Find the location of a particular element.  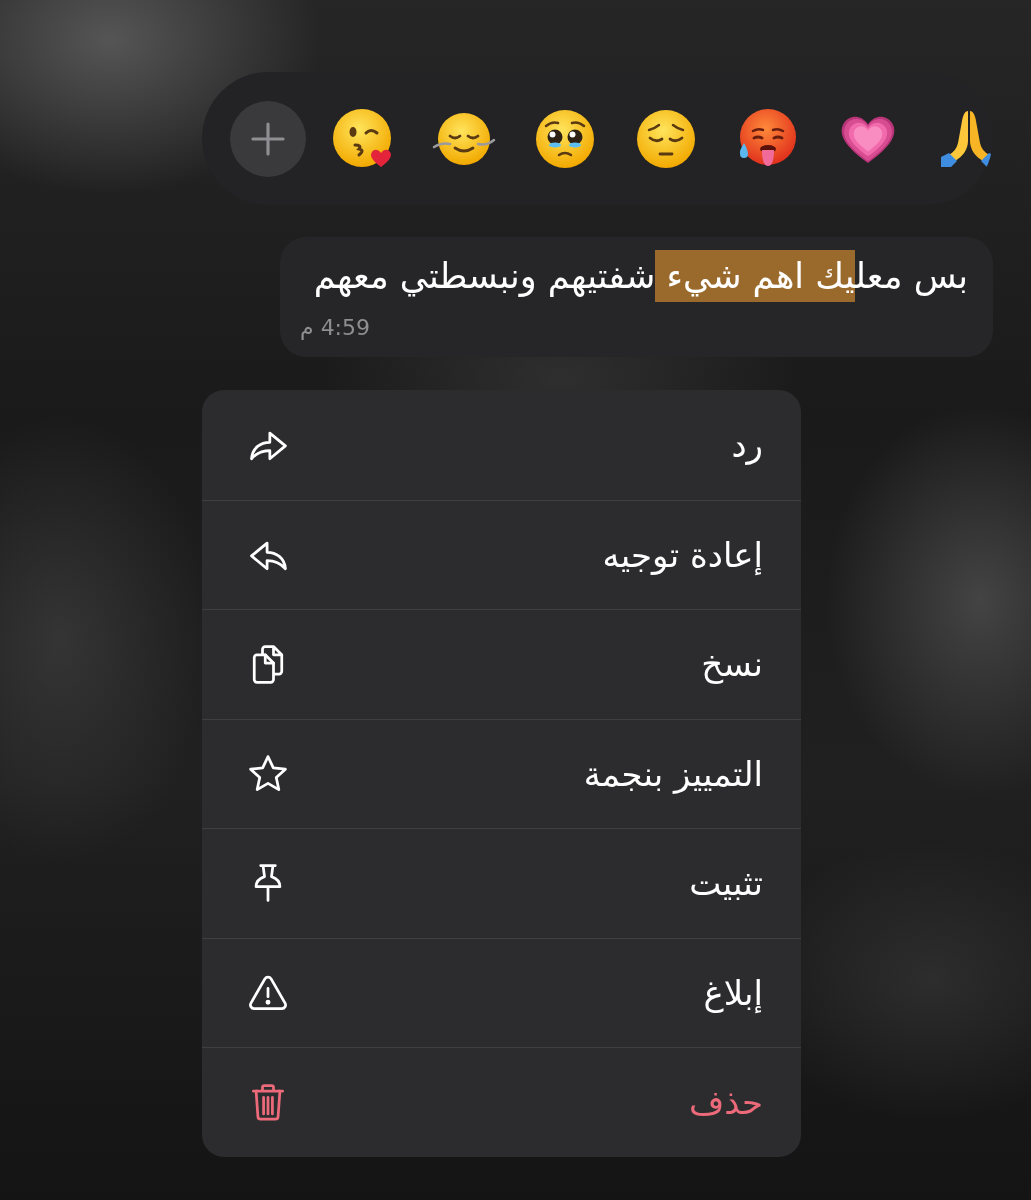

message-text: بس معليك اهم شيء شفتيهم ونبسطتي معهم is located at coordinates (640, 276).